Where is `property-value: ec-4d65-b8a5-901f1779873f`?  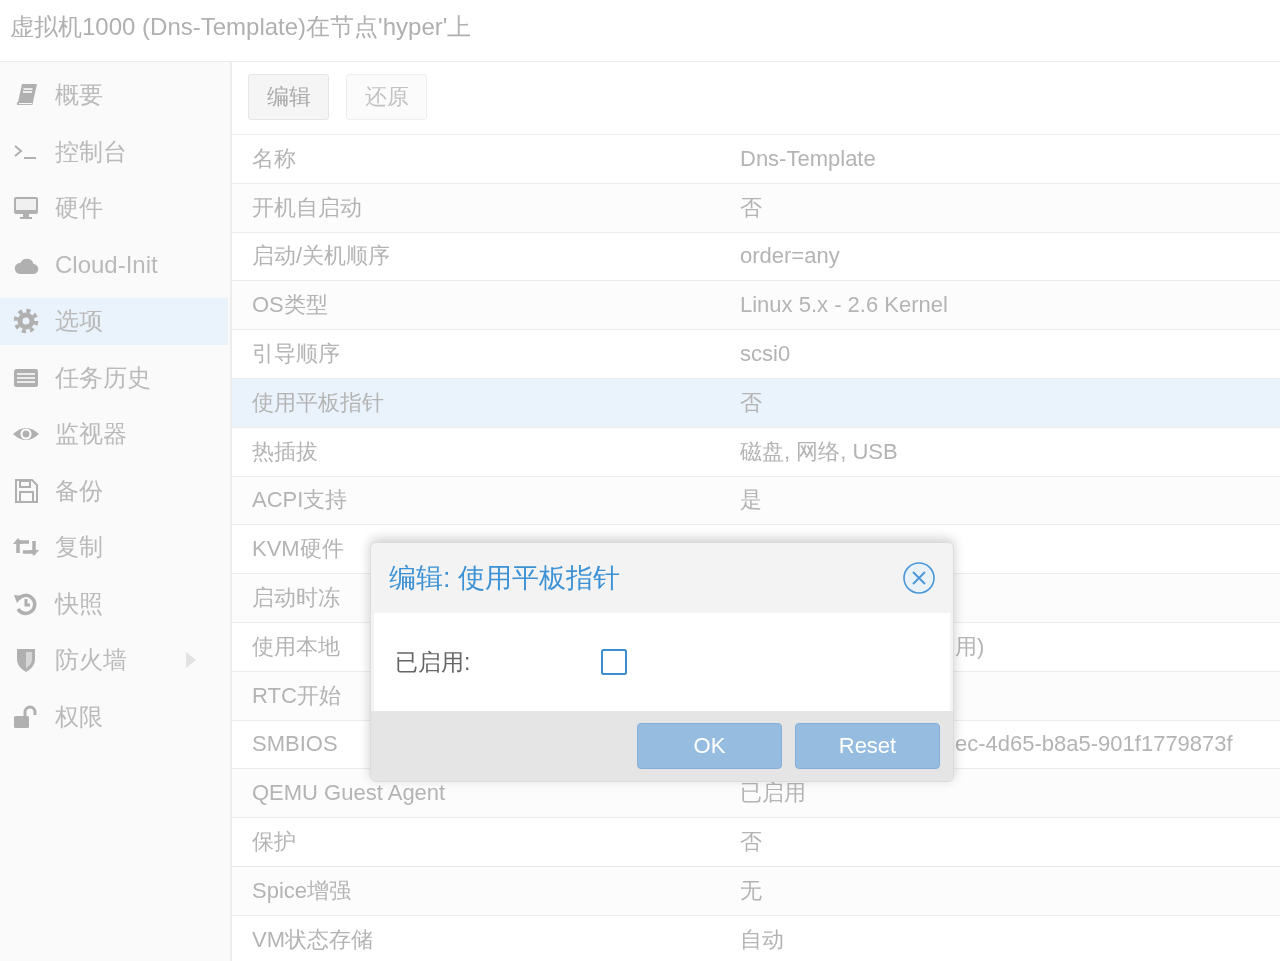
property-value: ec-4d65-b8a5-901f1779873f is located at coordinates (1094, 744).